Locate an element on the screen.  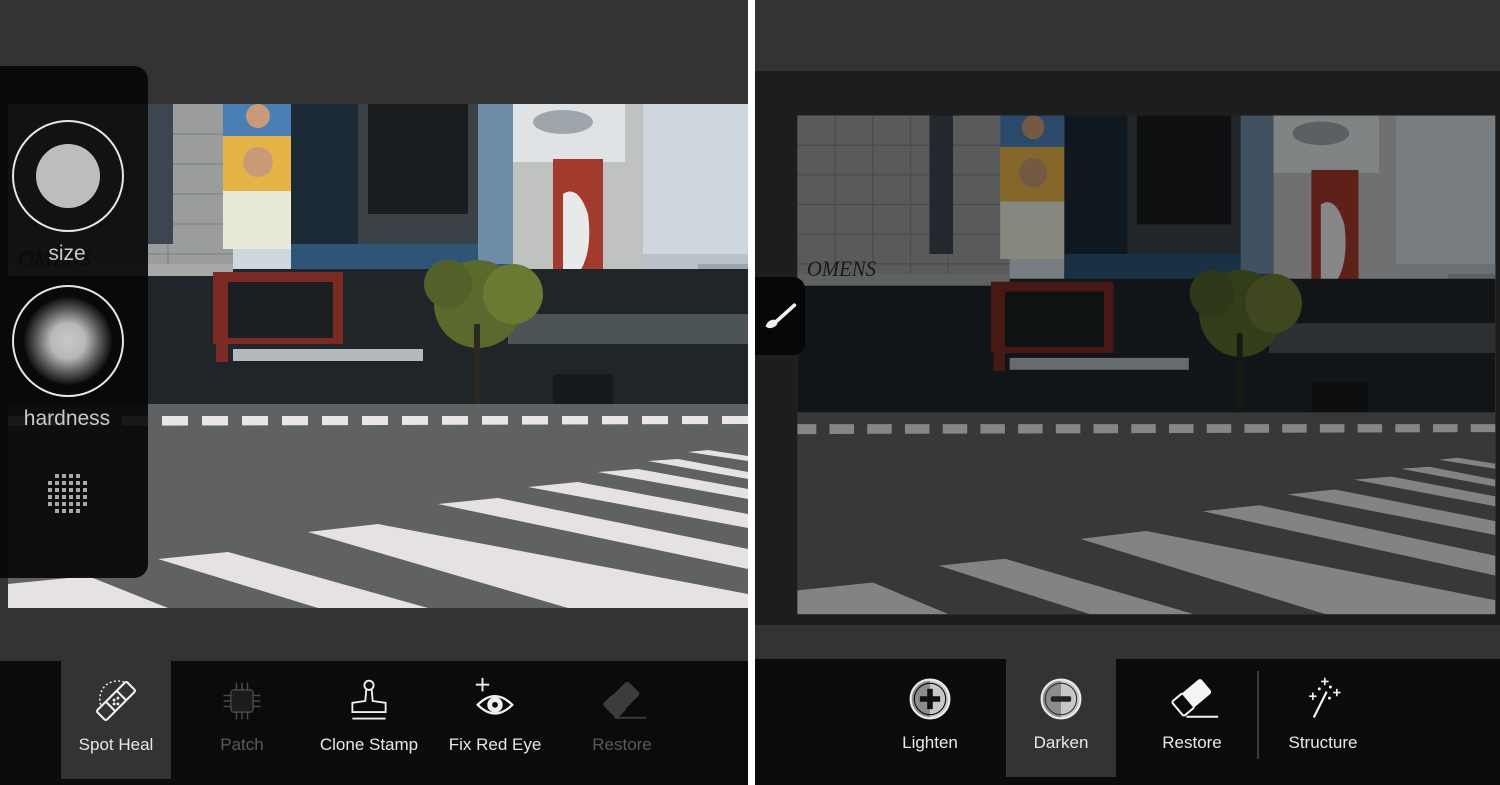
tool-lighten: Lighten is located at coordinates (930, 718).